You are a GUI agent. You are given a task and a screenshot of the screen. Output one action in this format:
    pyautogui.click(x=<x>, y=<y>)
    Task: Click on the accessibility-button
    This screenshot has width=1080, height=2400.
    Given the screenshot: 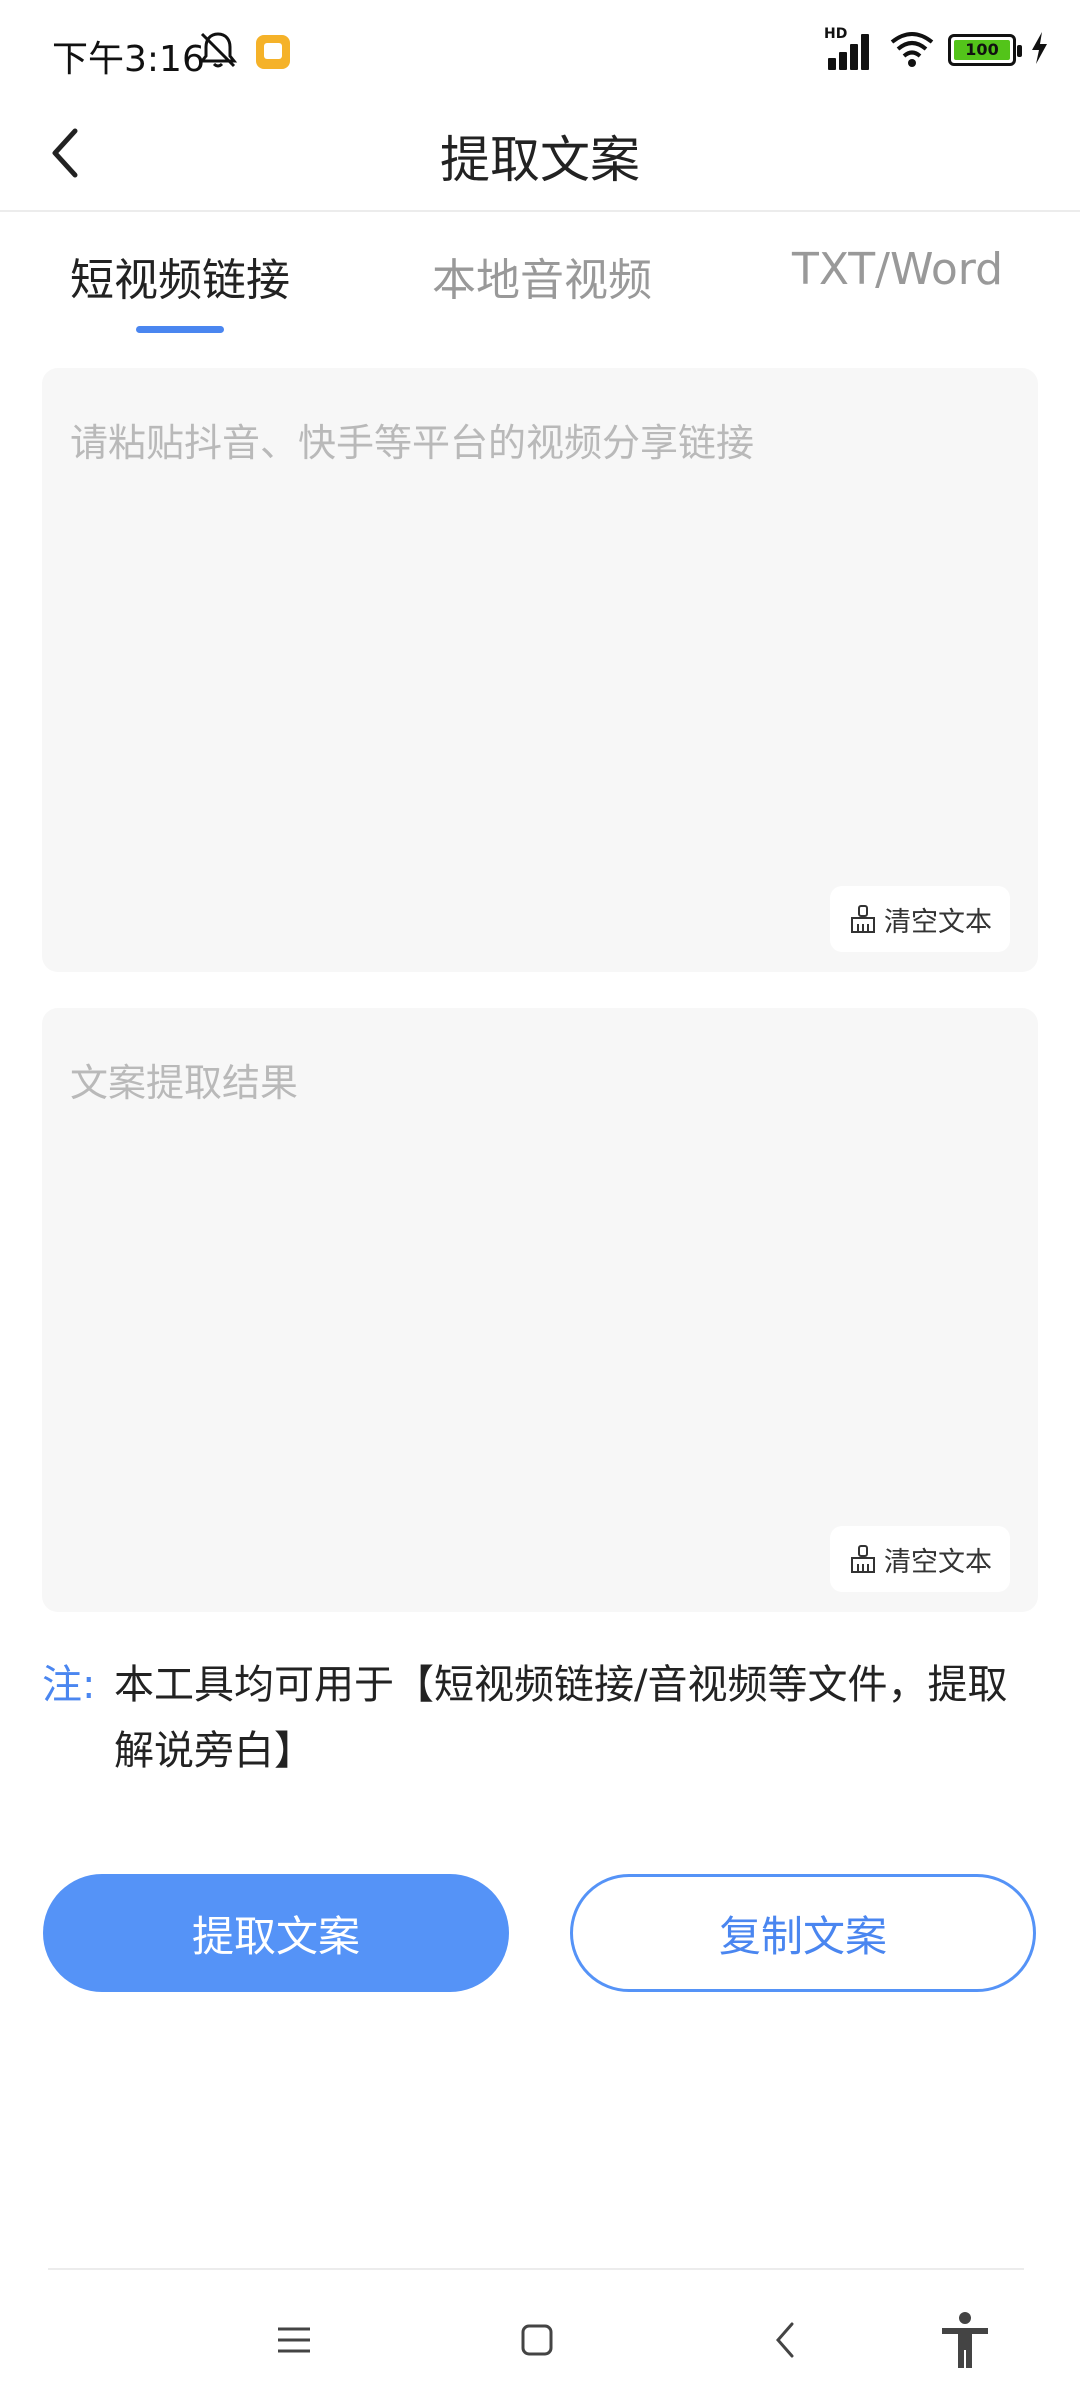 What is the action you would take?
    pyautogui.click(x=965, y=2340)
    